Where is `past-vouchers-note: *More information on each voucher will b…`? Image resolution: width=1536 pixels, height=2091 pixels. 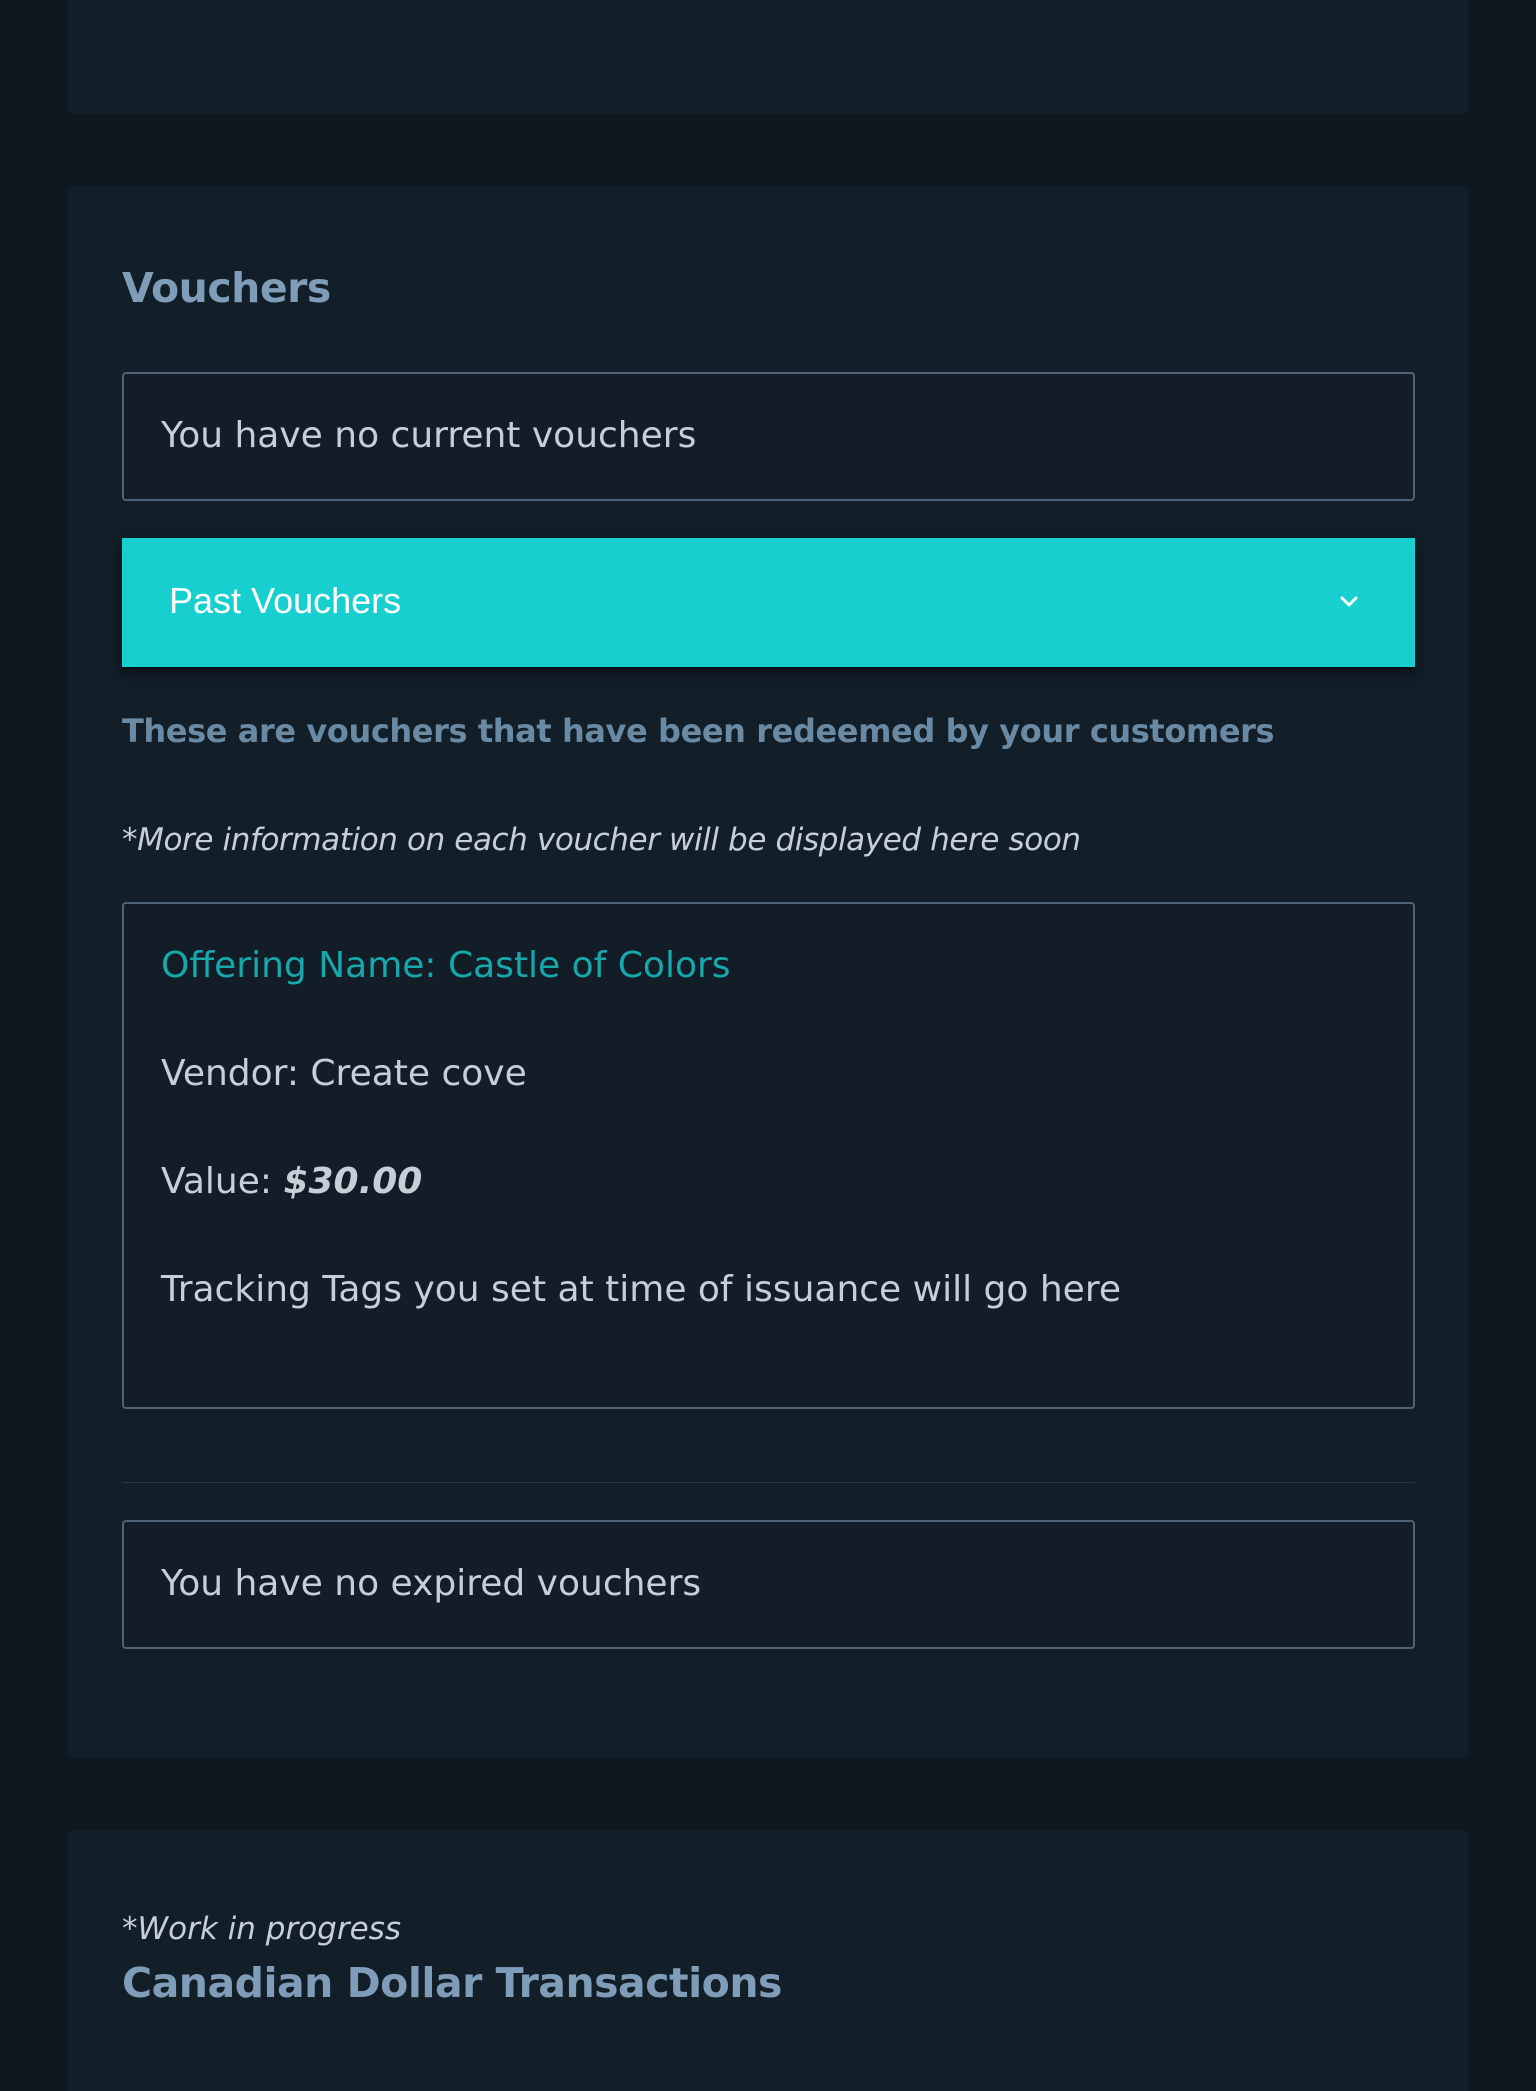
past-vouchers-note: *More information on each voucher will b… is located at coordinates (601, 840).